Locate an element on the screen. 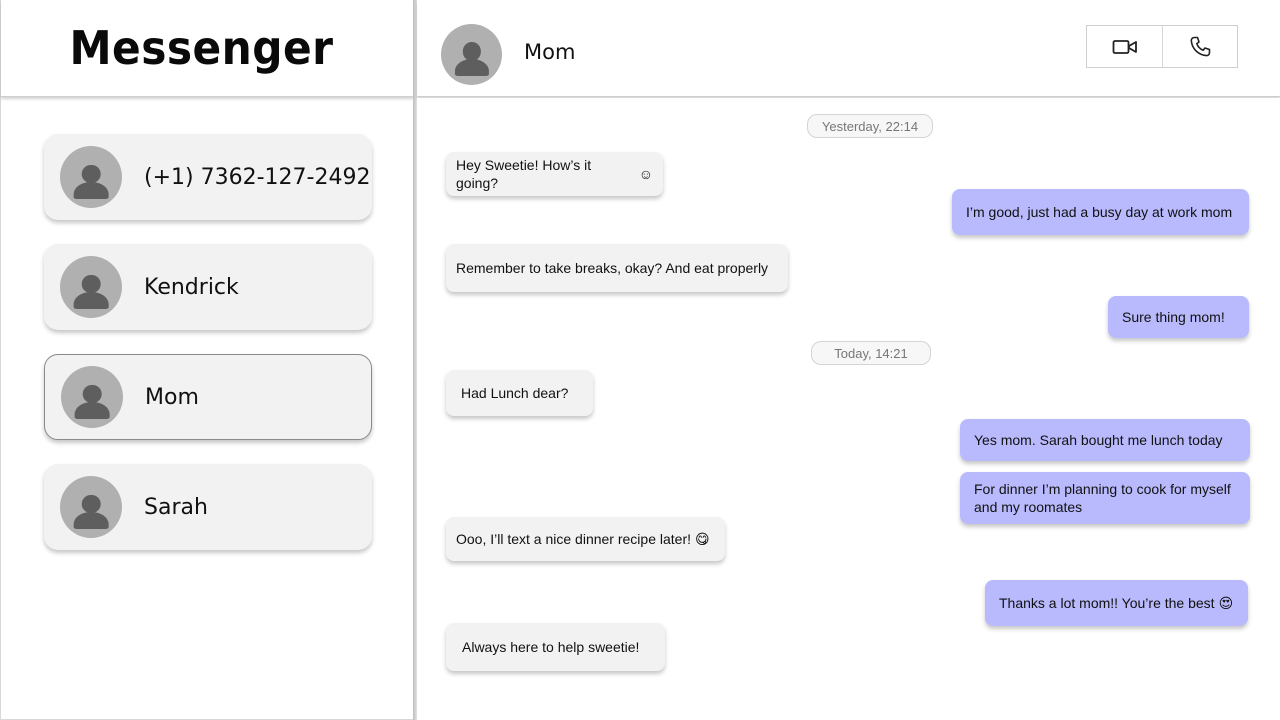 The image size is (1280, 720). contact-item: Kendrick is located at coordinates (208, 287).